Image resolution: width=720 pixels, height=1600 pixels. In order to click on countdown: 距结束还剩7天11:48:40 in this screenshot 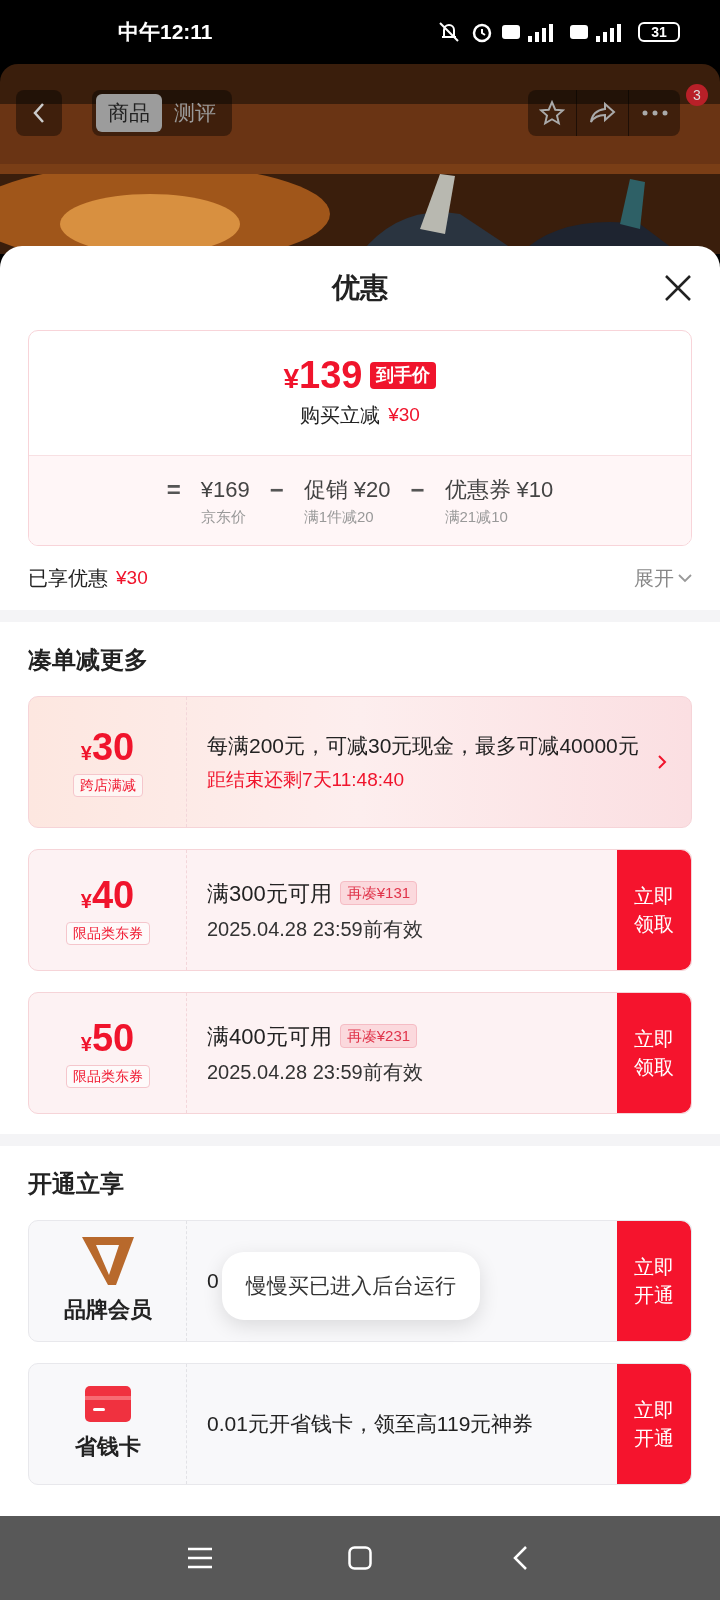, I will do `click(306, 780)`.